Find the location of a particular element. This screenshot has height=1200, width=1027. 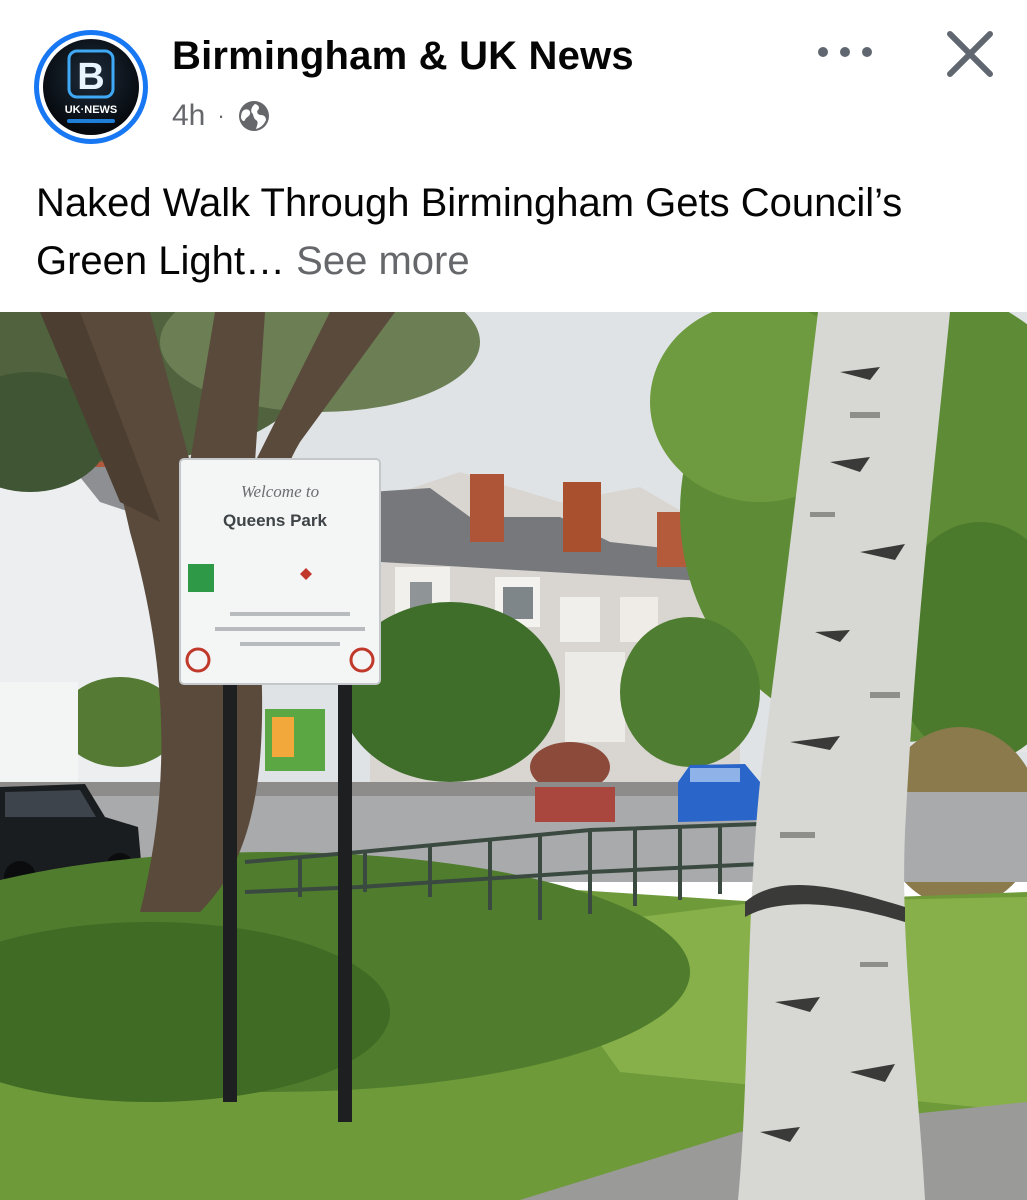

avatar-logo: B UK·NEWS is located at coordinates (91, 87).